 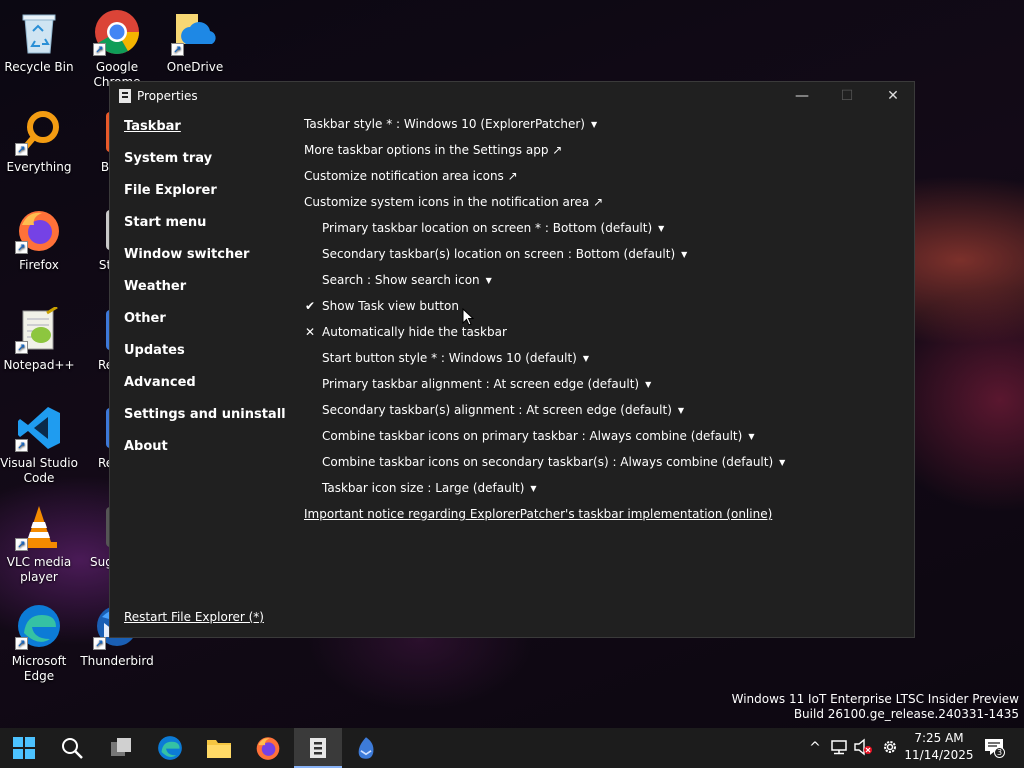 I want to click on mouse-cursor-icon, so click(x=468, y=316).